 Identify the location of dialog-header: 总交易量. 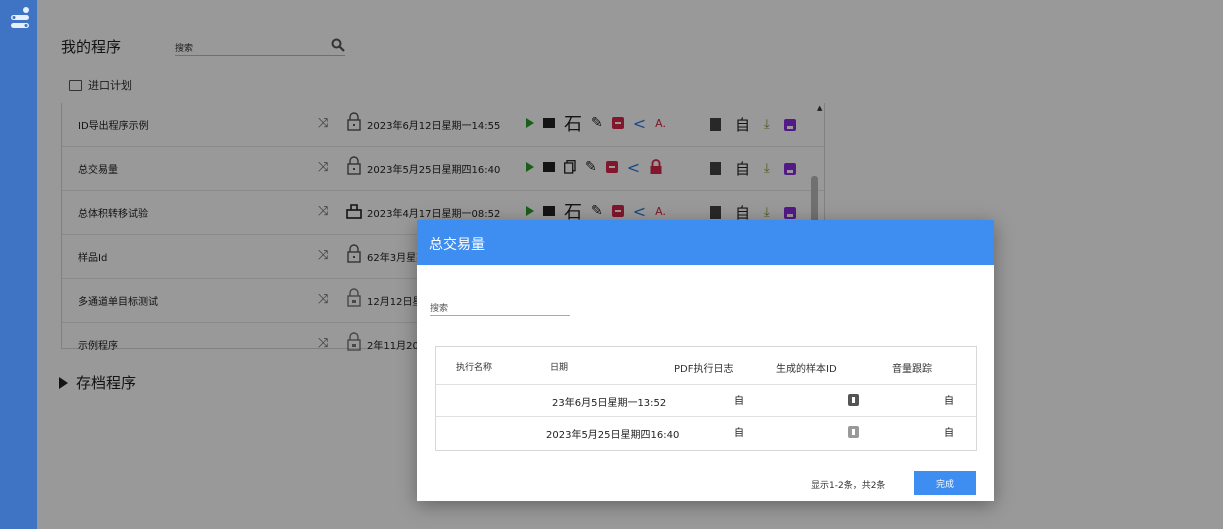
(705, 242).